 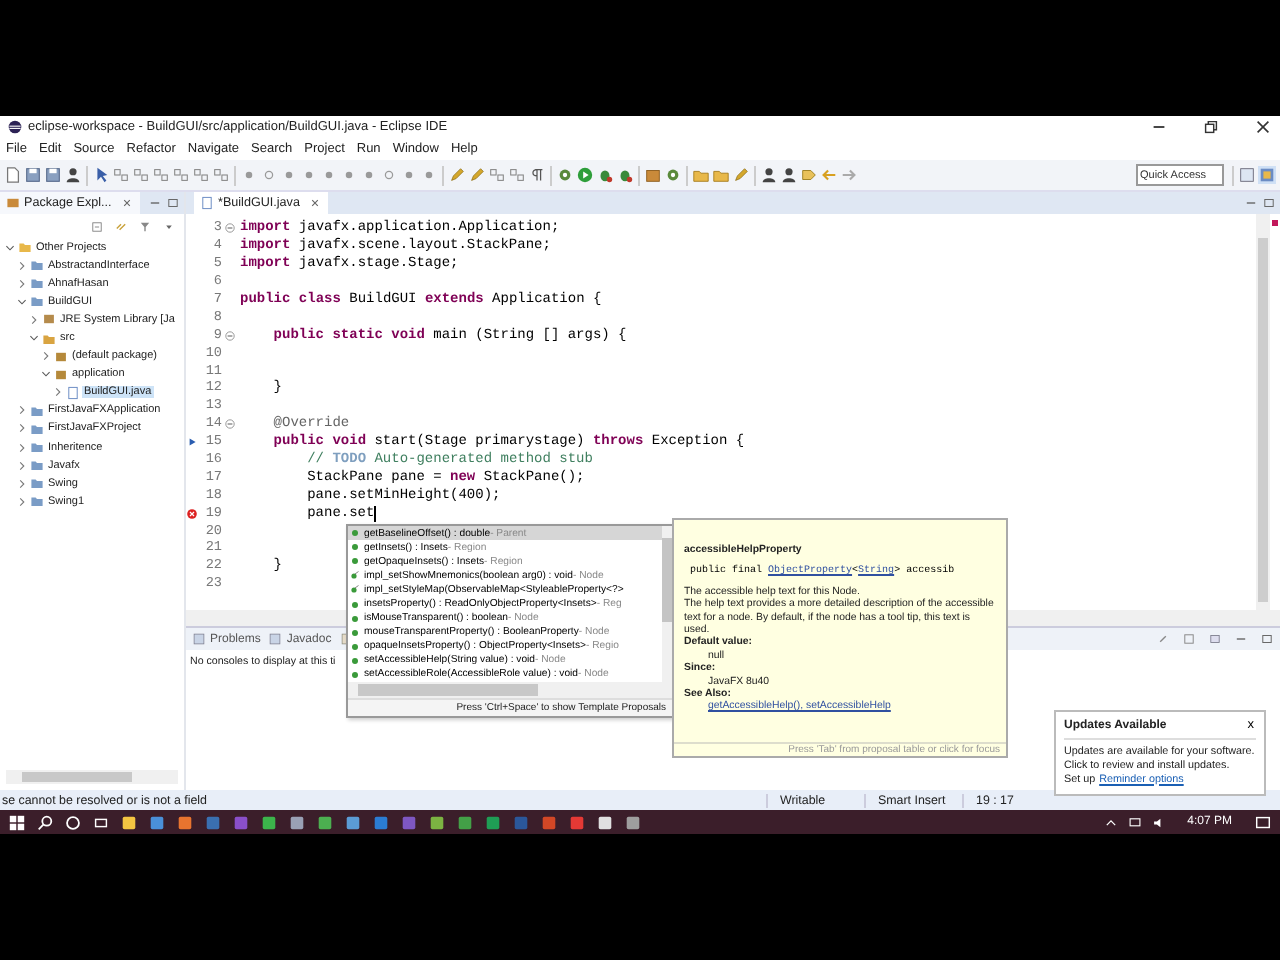 What do you see at coordinates (1110, 822) in the screenshot?
I see `caret-icon` at bounding box center [1110, 822].